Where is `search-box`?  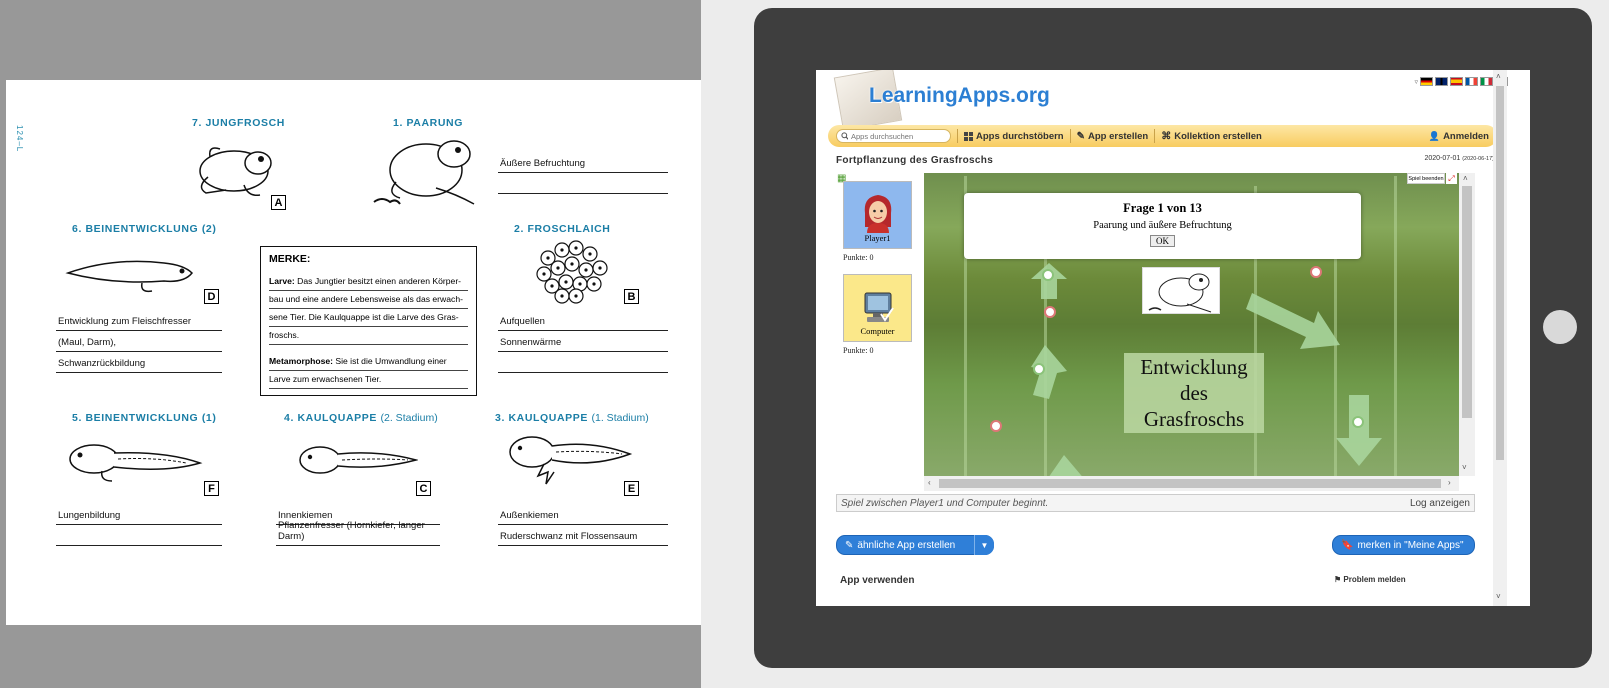
search-box is located at coordinates (893, 136).